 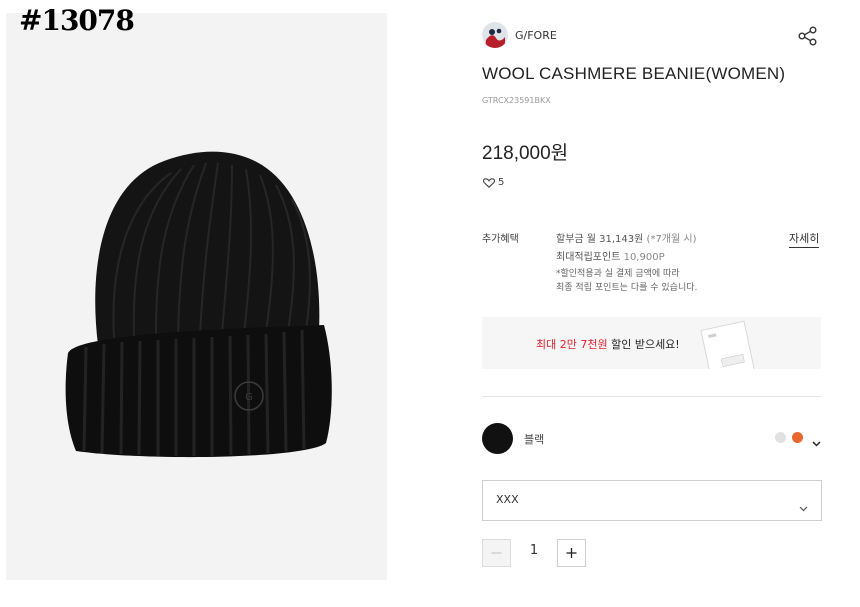 I want to click on quantity-value: 1, so click(x=534, y=550).